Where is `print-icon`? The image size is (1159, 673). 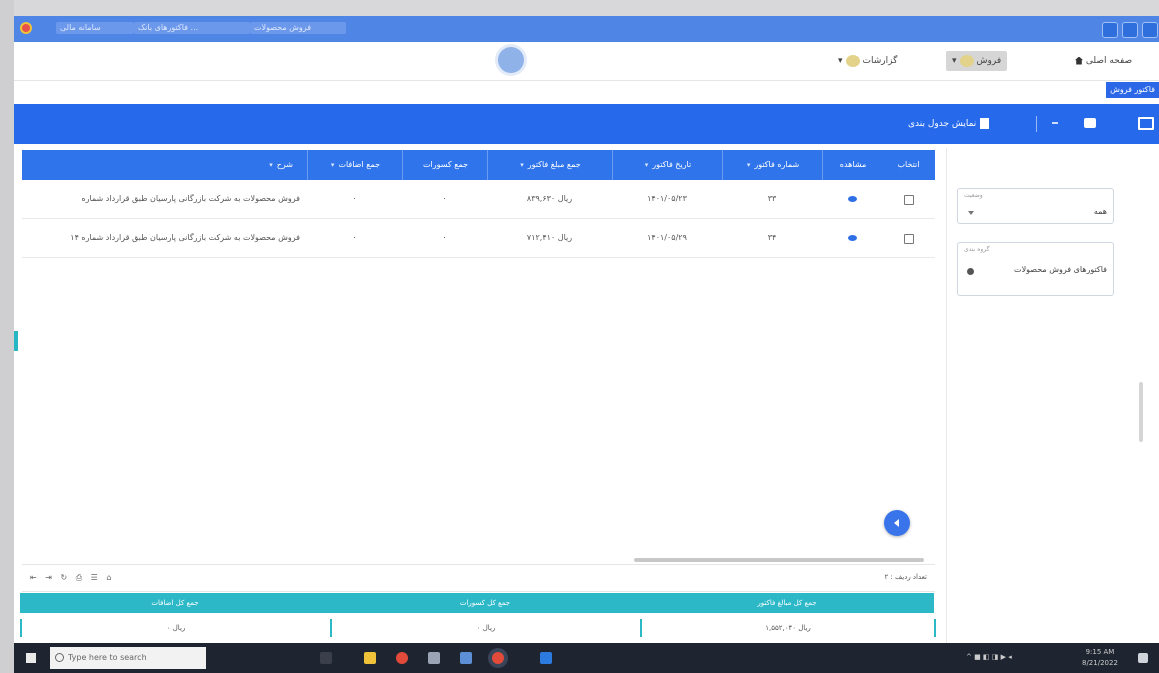
print-icon is located at coordinates (1090, 123).